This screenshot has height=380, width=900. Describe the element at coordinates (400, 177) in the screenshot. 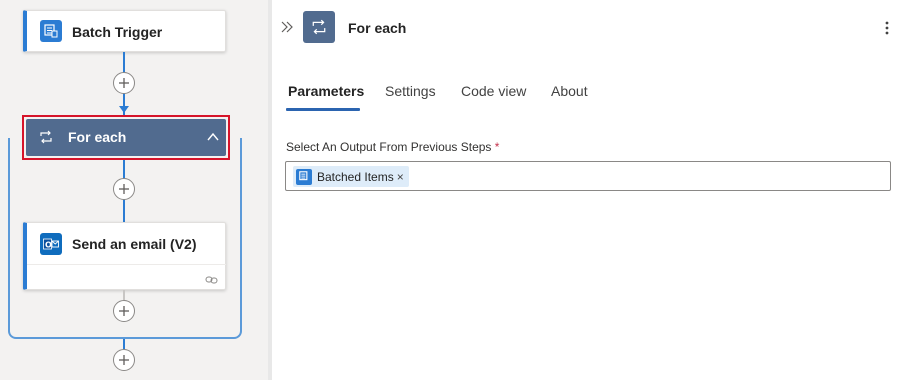

I see `token-remove-button: ×` at that location.